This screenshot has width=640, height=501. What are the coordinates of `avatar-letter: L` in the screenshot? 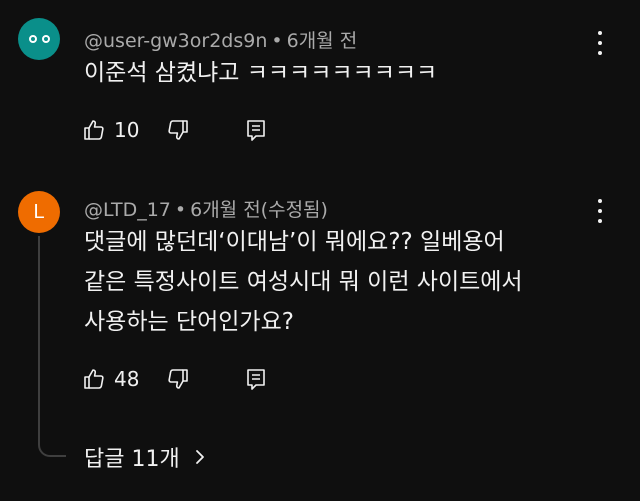 It's located at (39, 211).